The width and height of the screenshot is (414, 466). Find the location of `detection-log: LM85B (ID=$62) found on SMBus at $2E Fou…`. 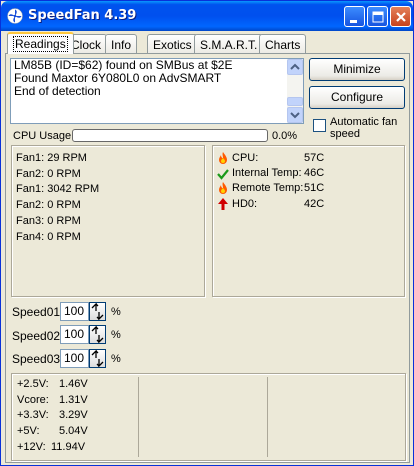

detection-log: LM85B (ID=$62) found on SMBus at $2E Fou… is located at coordinates (157, 91).